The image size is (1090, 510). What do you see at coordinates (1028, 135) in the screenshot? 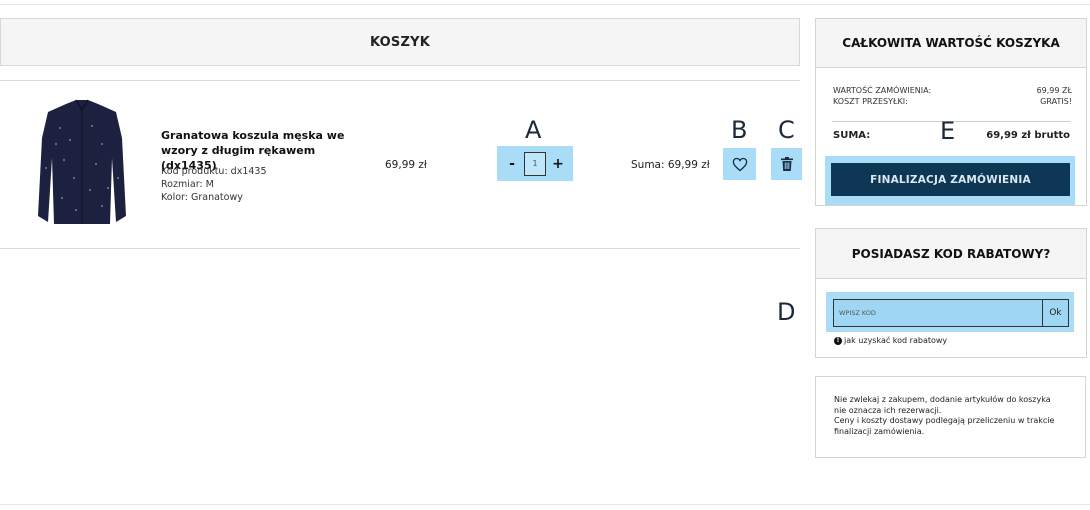
I see `total-value: 69,99 zł brutto` at bounding box center [1028, 135].